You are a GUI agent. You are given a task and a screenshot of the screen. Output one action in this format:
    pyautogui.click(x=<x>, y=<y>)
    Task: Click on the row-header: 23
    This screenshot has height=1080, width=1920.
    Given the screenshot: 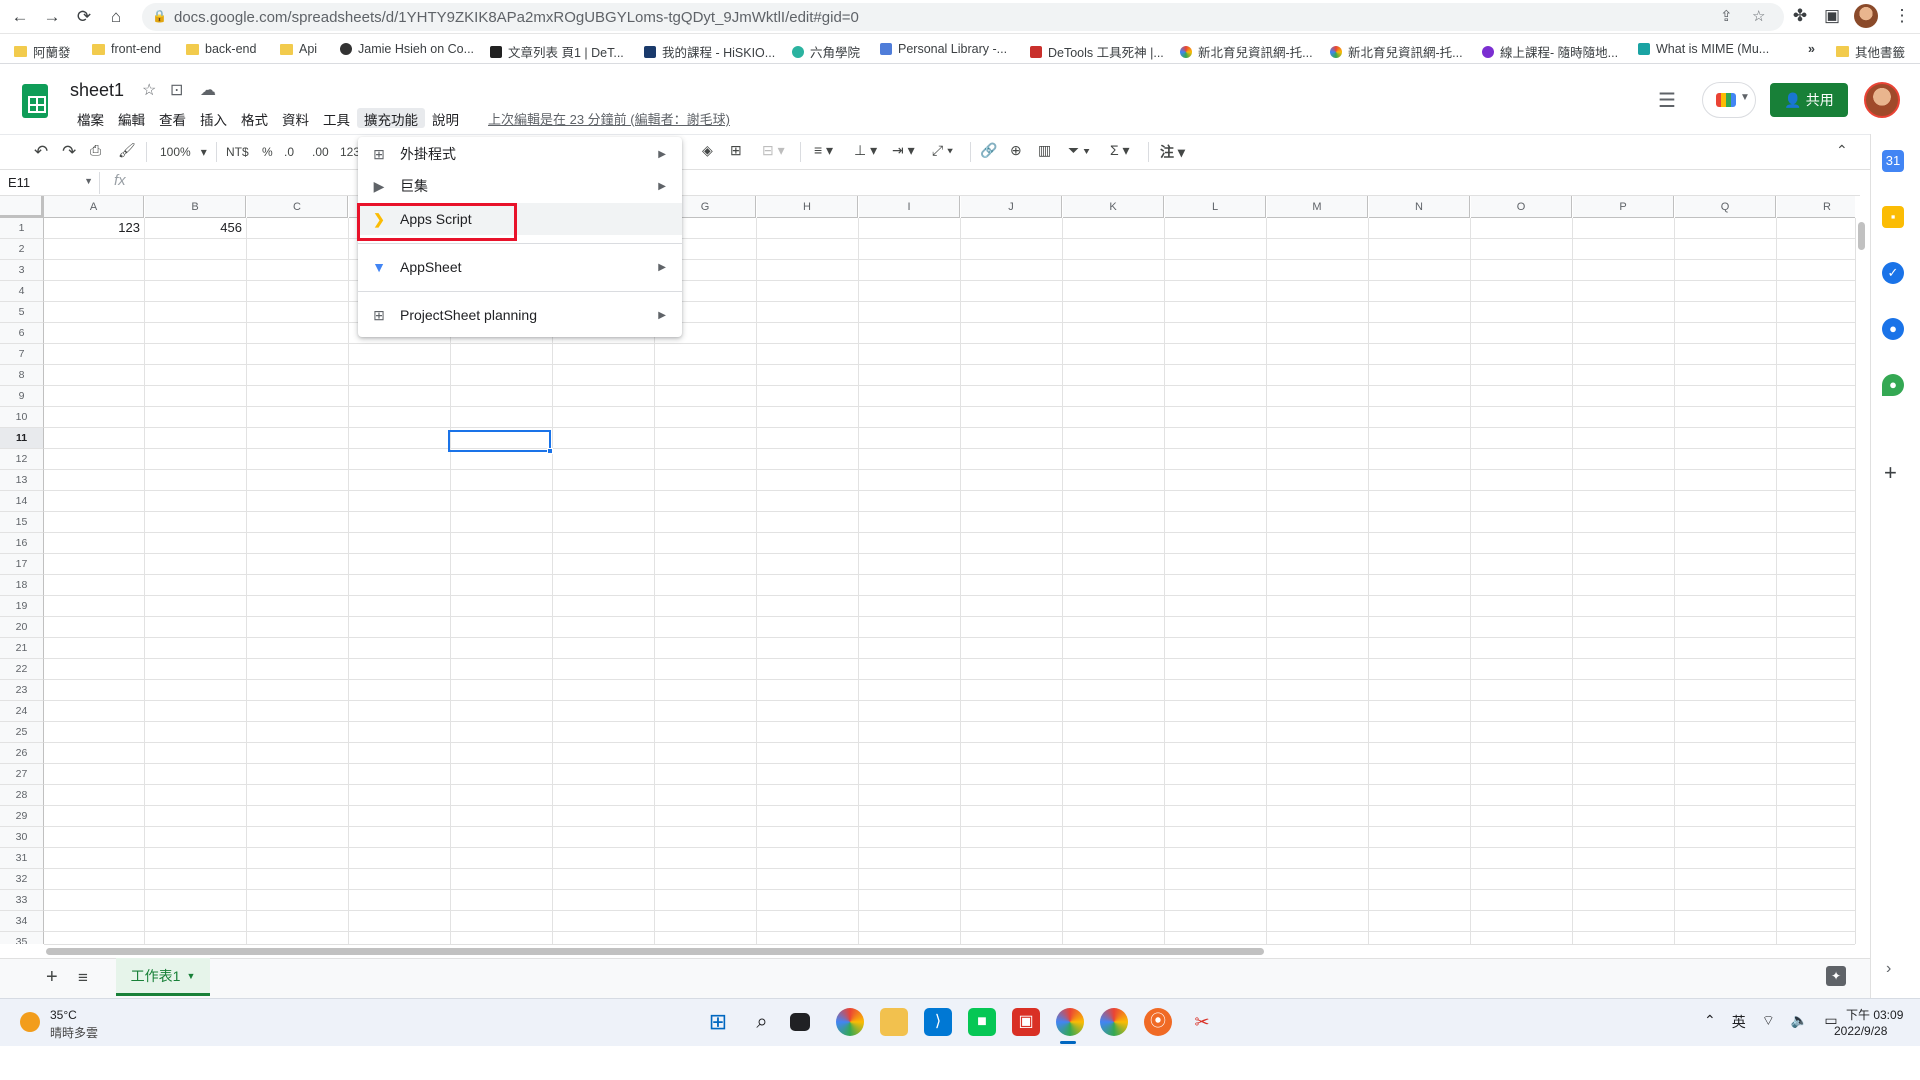 What is the action you would take?
    pyautogui.click(x=22, y=690)
    